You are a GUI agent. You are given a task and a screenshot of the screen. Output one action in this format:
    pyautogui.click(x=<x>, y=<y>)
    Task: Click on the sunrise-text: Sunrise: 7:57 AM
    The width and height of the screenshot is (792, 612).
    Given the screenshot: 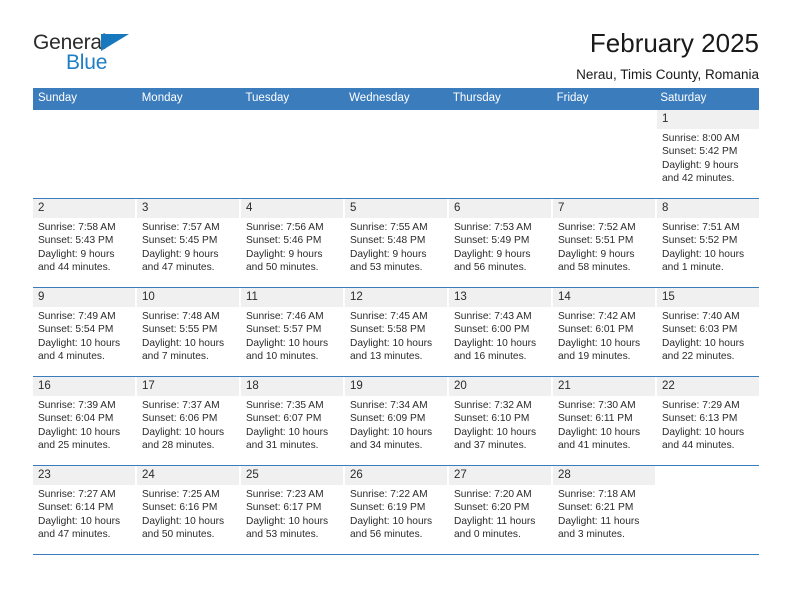 What is the action you would take?
    pyautogui.click(x=181, y=227)
    